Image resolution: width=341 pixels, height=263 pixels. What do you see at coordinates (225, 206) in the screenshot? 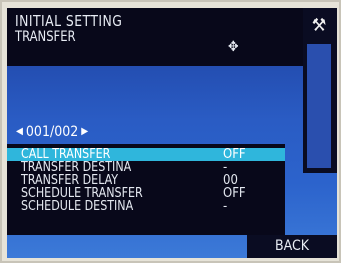
I see `item-value: -` at bounding box center [225, 206].